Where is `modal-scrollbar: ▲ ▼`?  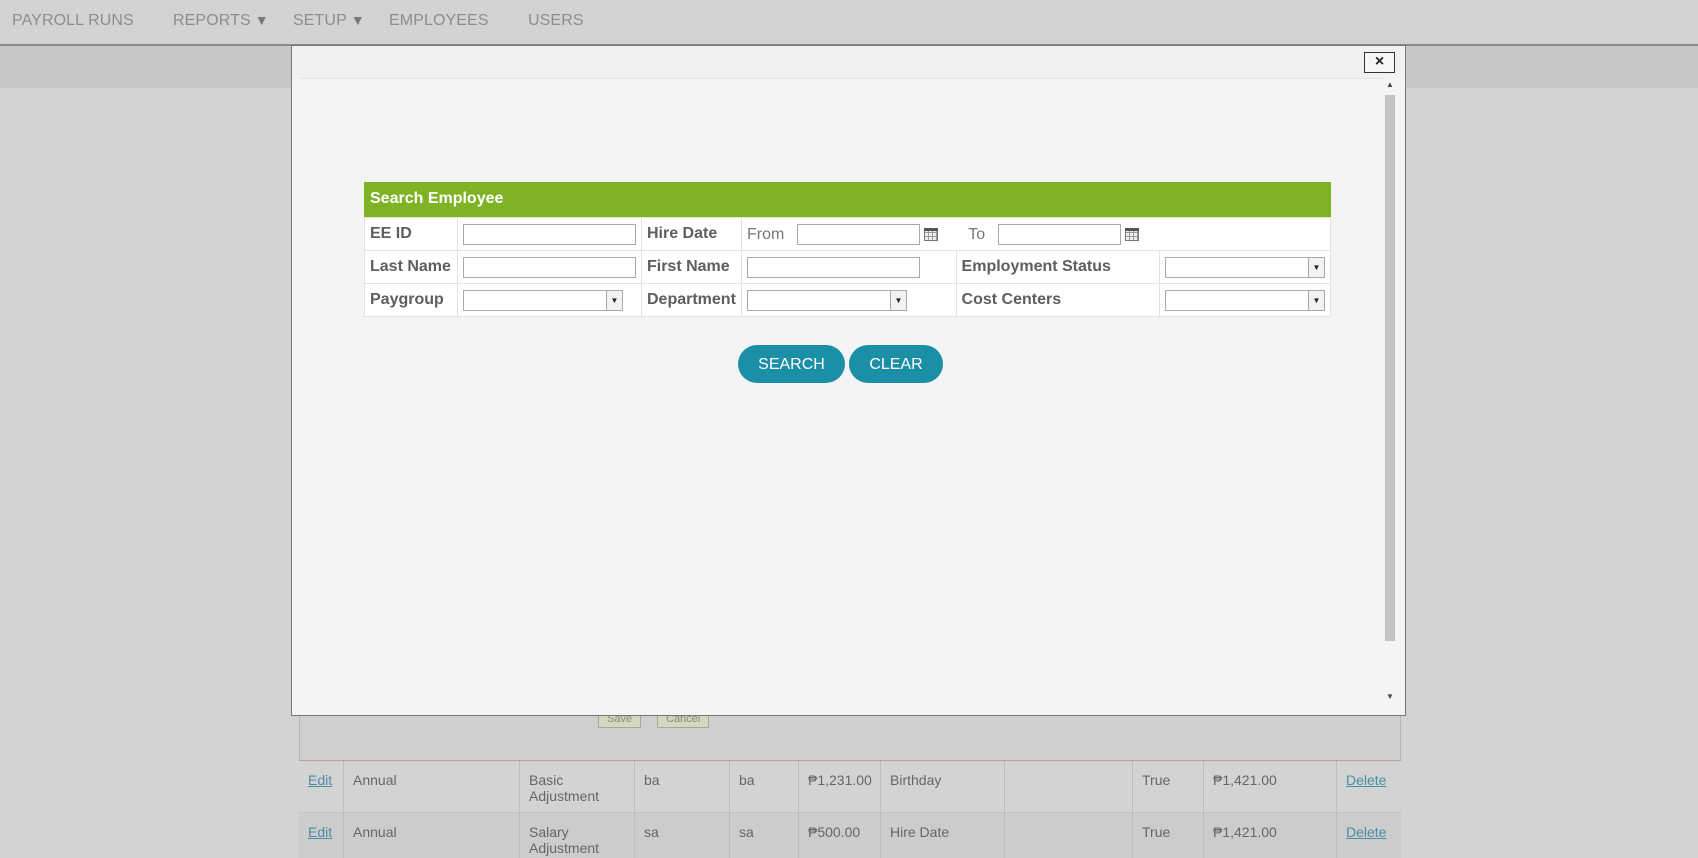 modal-scrollbar: ▲ ▼ is located at coordinates (1390, 393).